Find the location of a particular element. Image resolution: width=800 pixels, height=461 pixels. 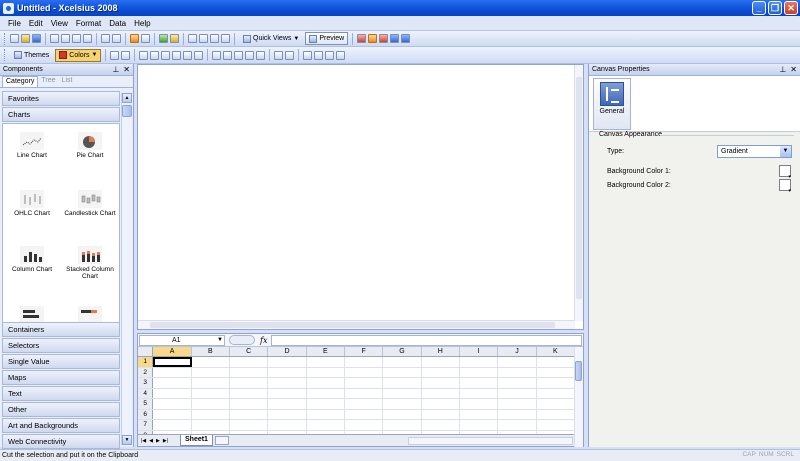

menu-view: View is located at coordinates (59, 23).